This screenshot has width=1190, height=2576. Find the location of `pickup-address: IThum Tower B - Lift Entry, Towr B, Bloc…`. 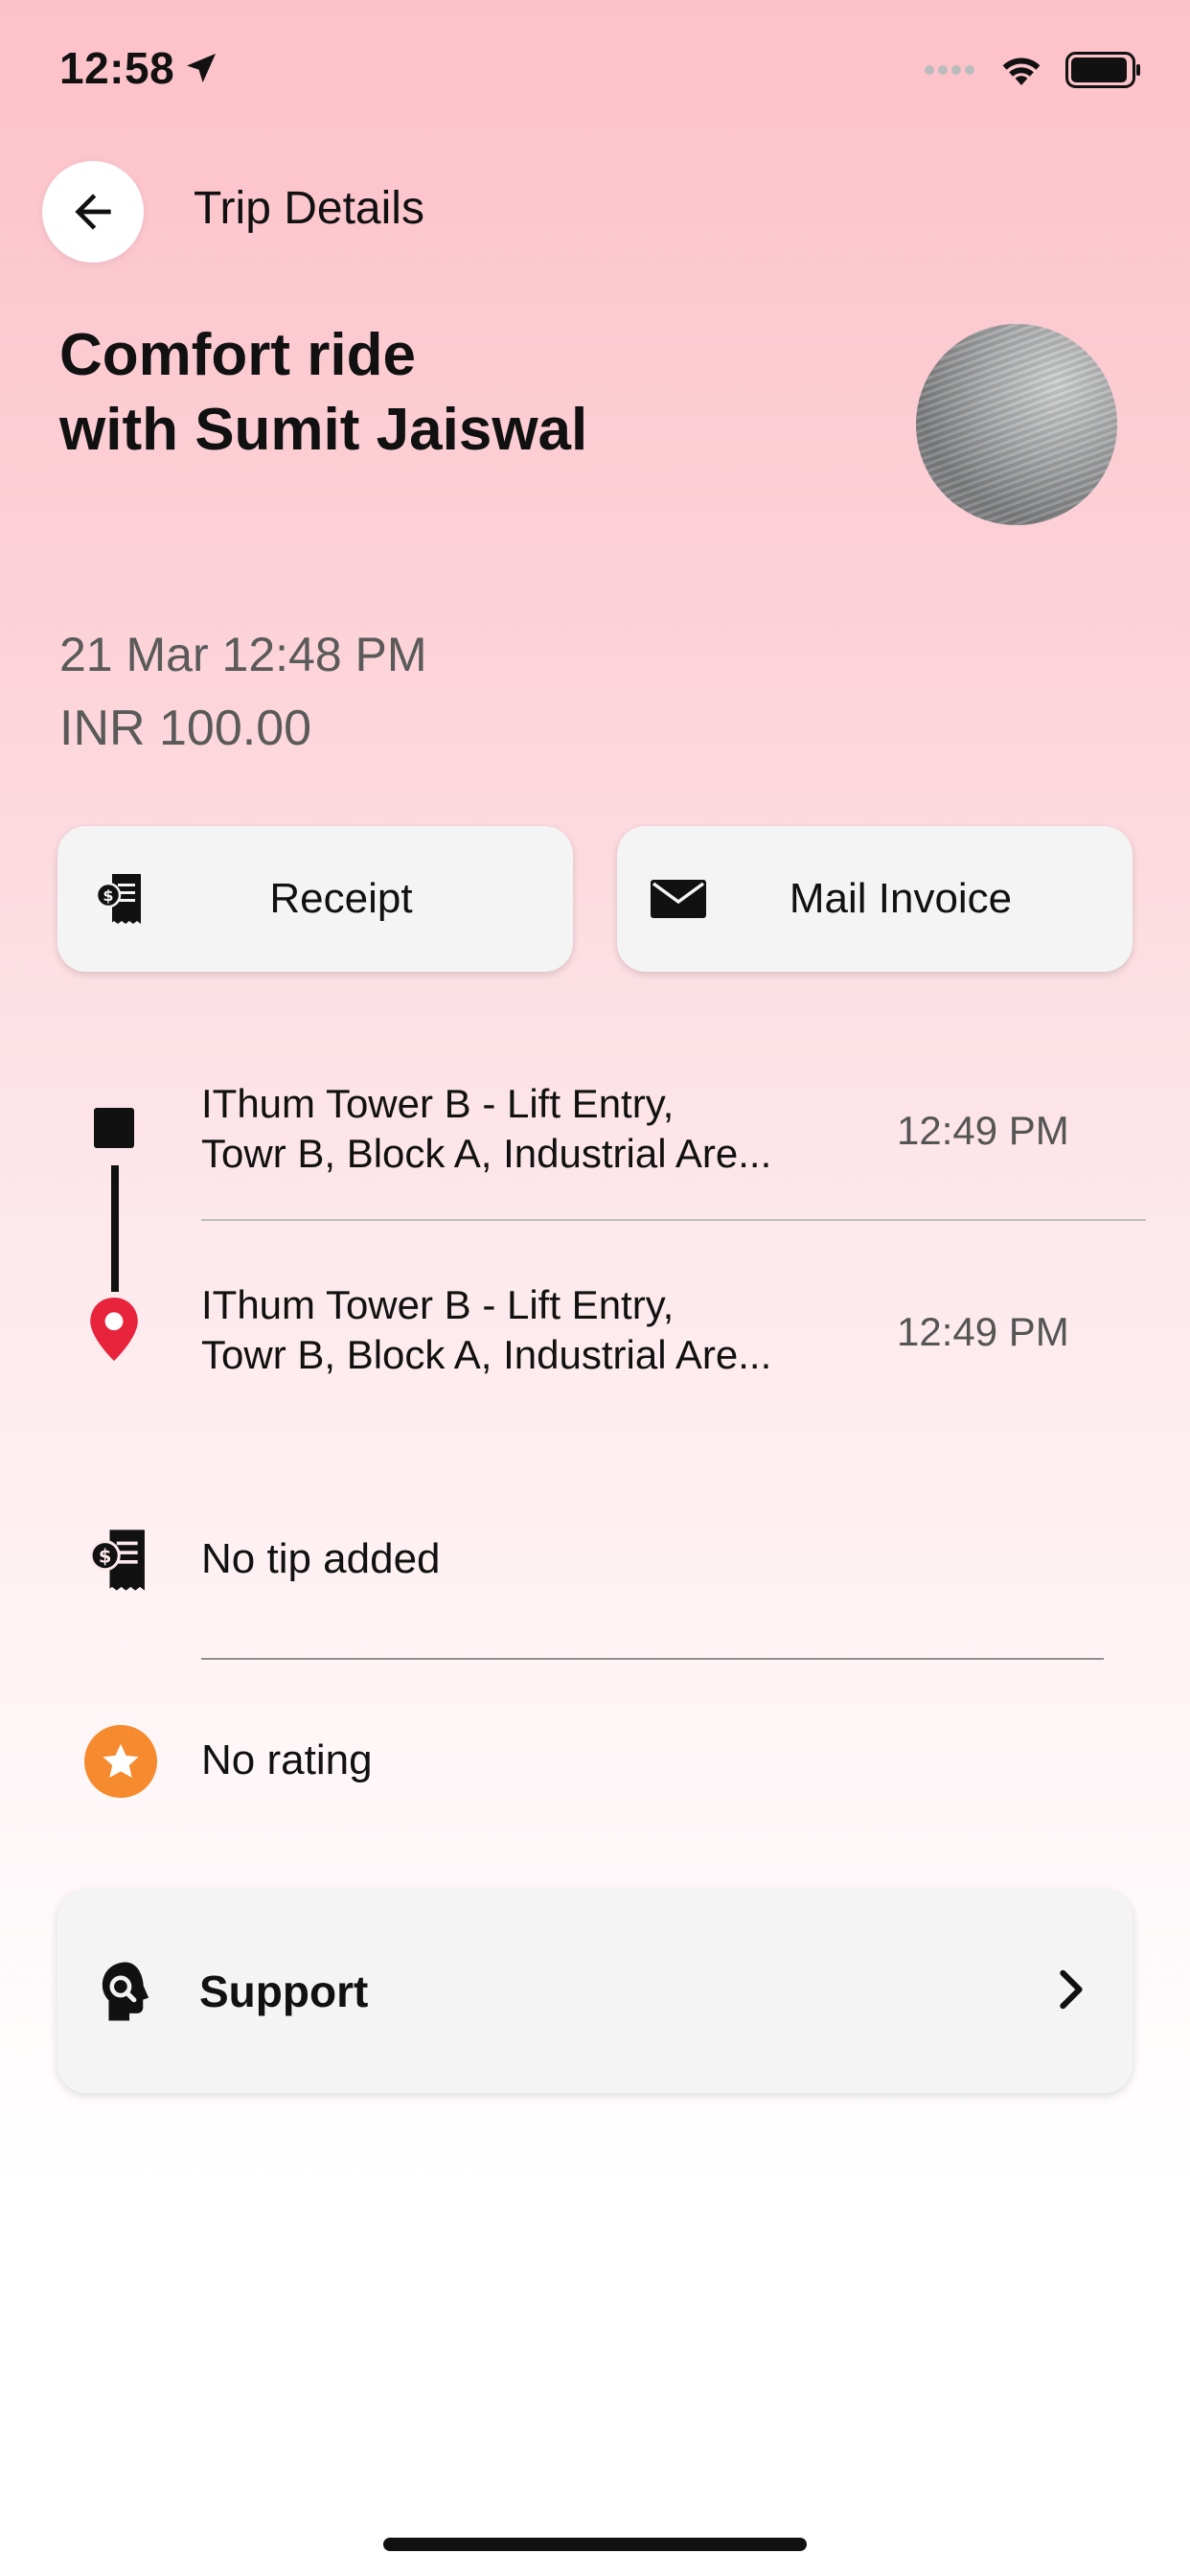

pickup-address: IThum Tower B - Lift Entry, Towr B, Bloc… is located at coordinates (527, 1129).